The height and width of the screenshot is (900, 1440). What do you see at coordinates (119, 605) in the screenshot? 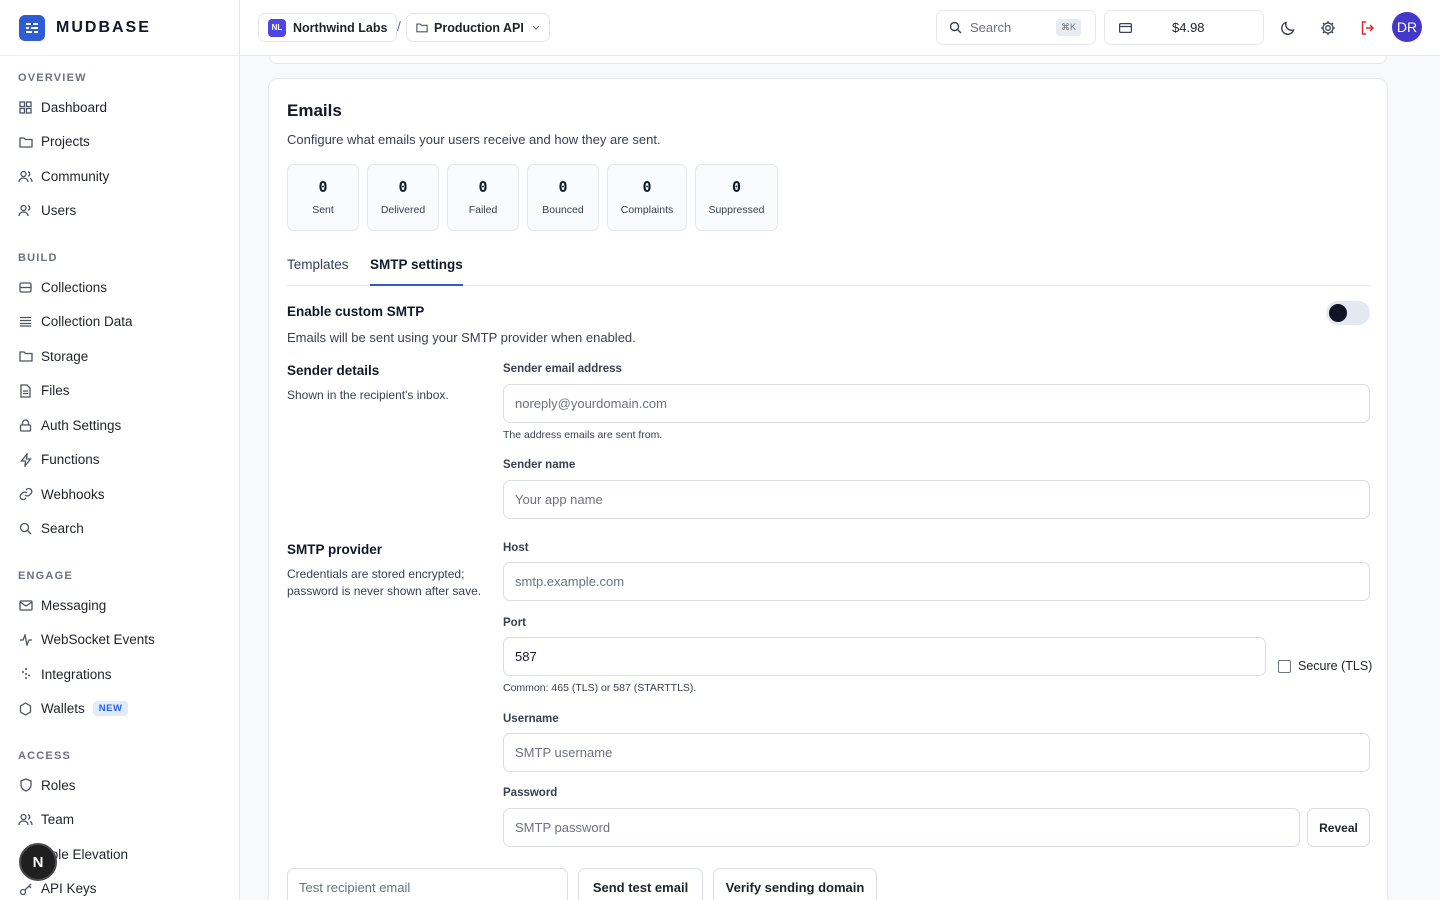
I see `sidebar-item-messaging: Messaging` at bounding box center [119, 605].